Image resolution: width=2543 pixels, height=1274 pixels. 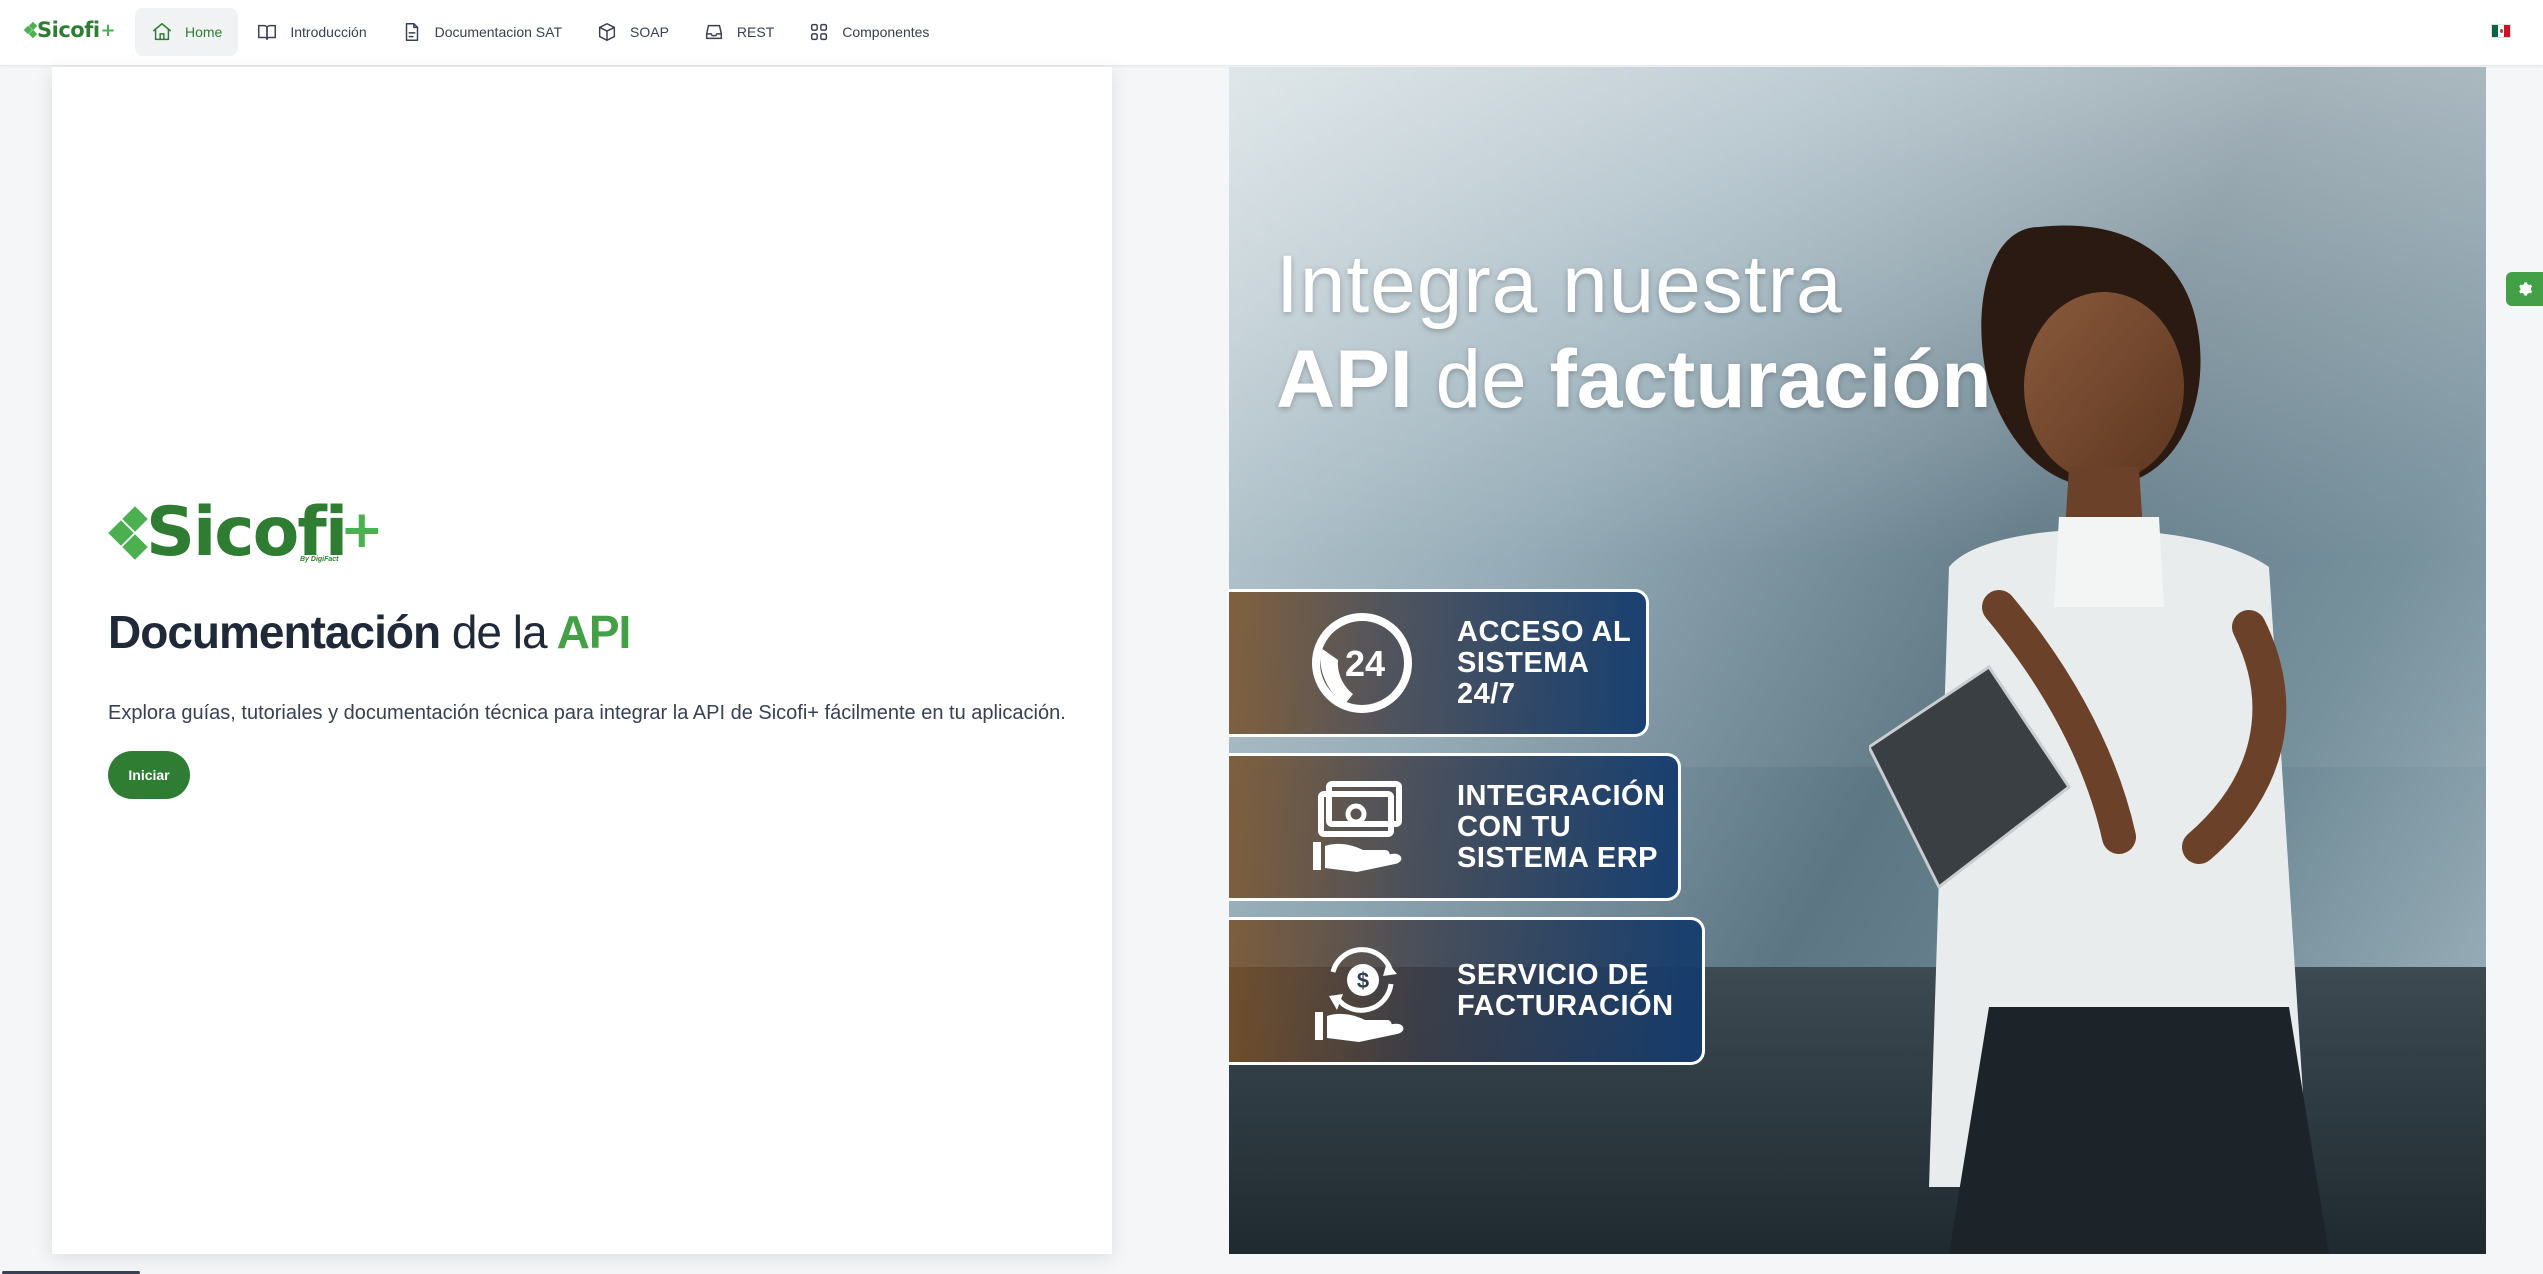 What do you see at coordinates (328, 32) in the screenshot?
I see `nav-label-introduccion: Introducción` at bounding box center [328, 32].